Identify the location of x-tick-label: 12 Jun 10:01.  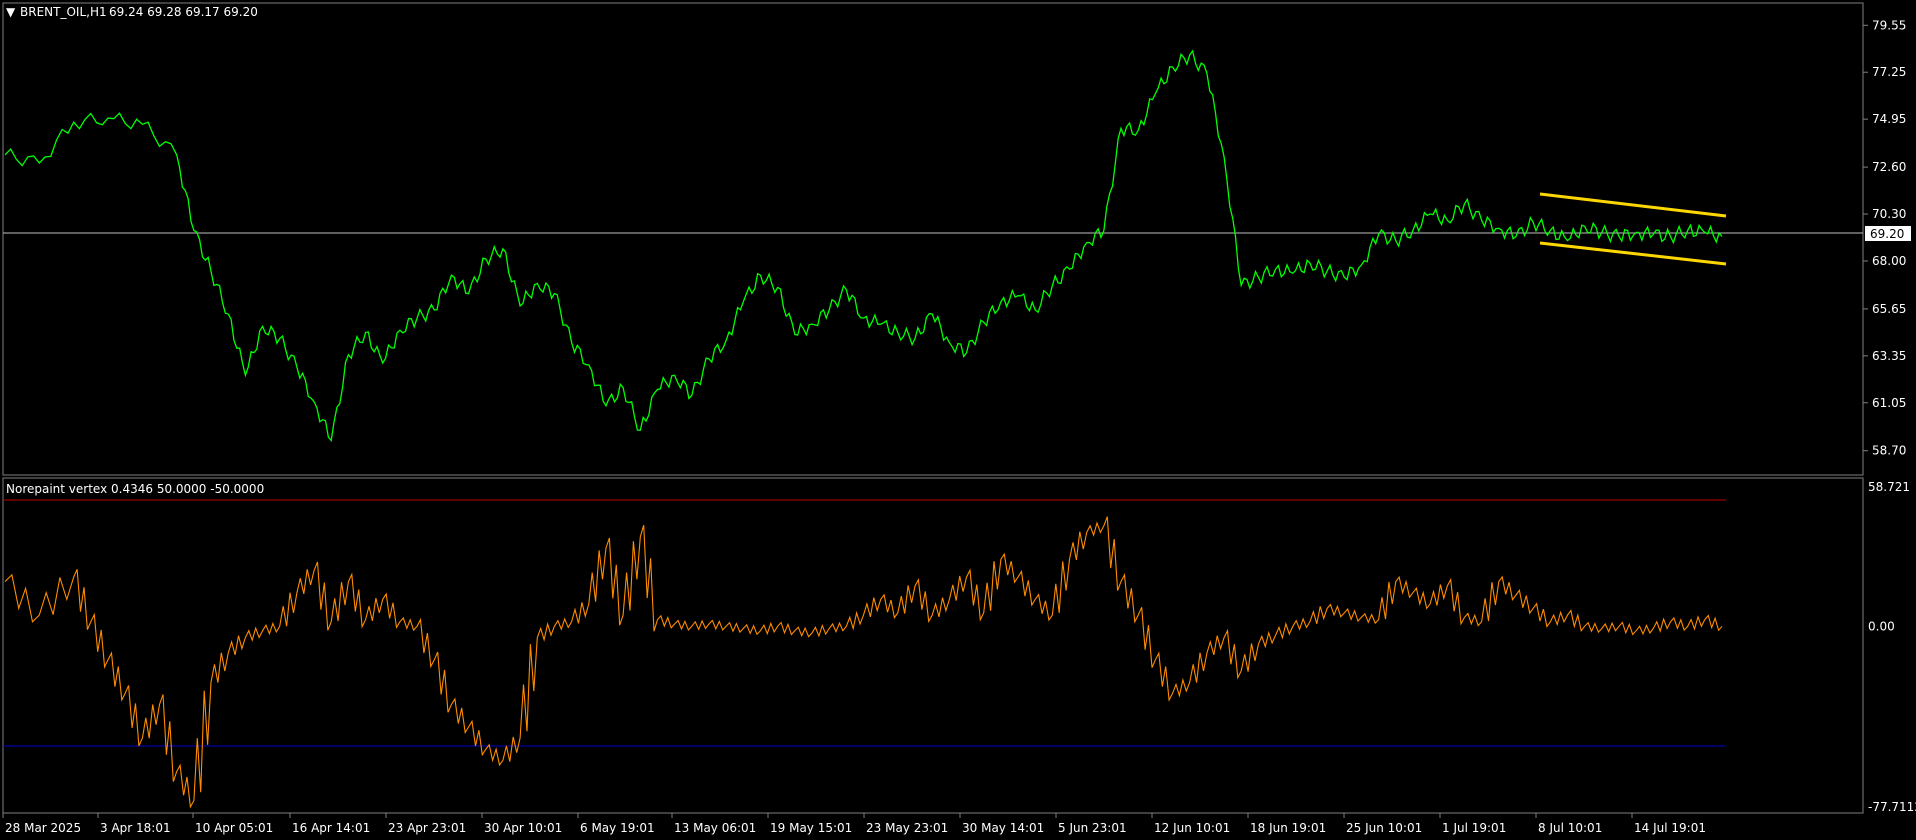
(1192, 828).